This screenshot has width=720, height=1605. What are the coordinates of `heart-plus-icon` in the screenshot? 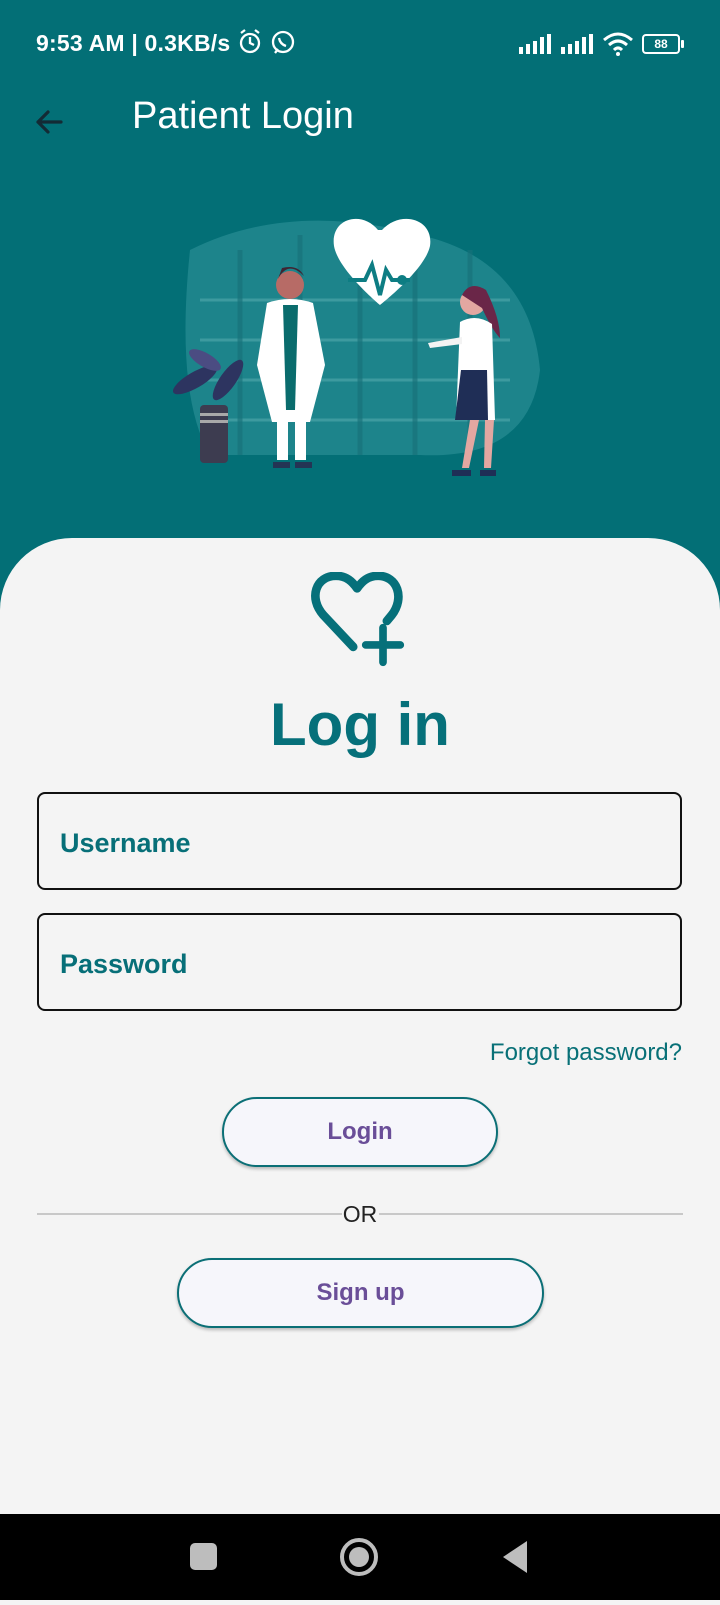 It's located at (358, 619).